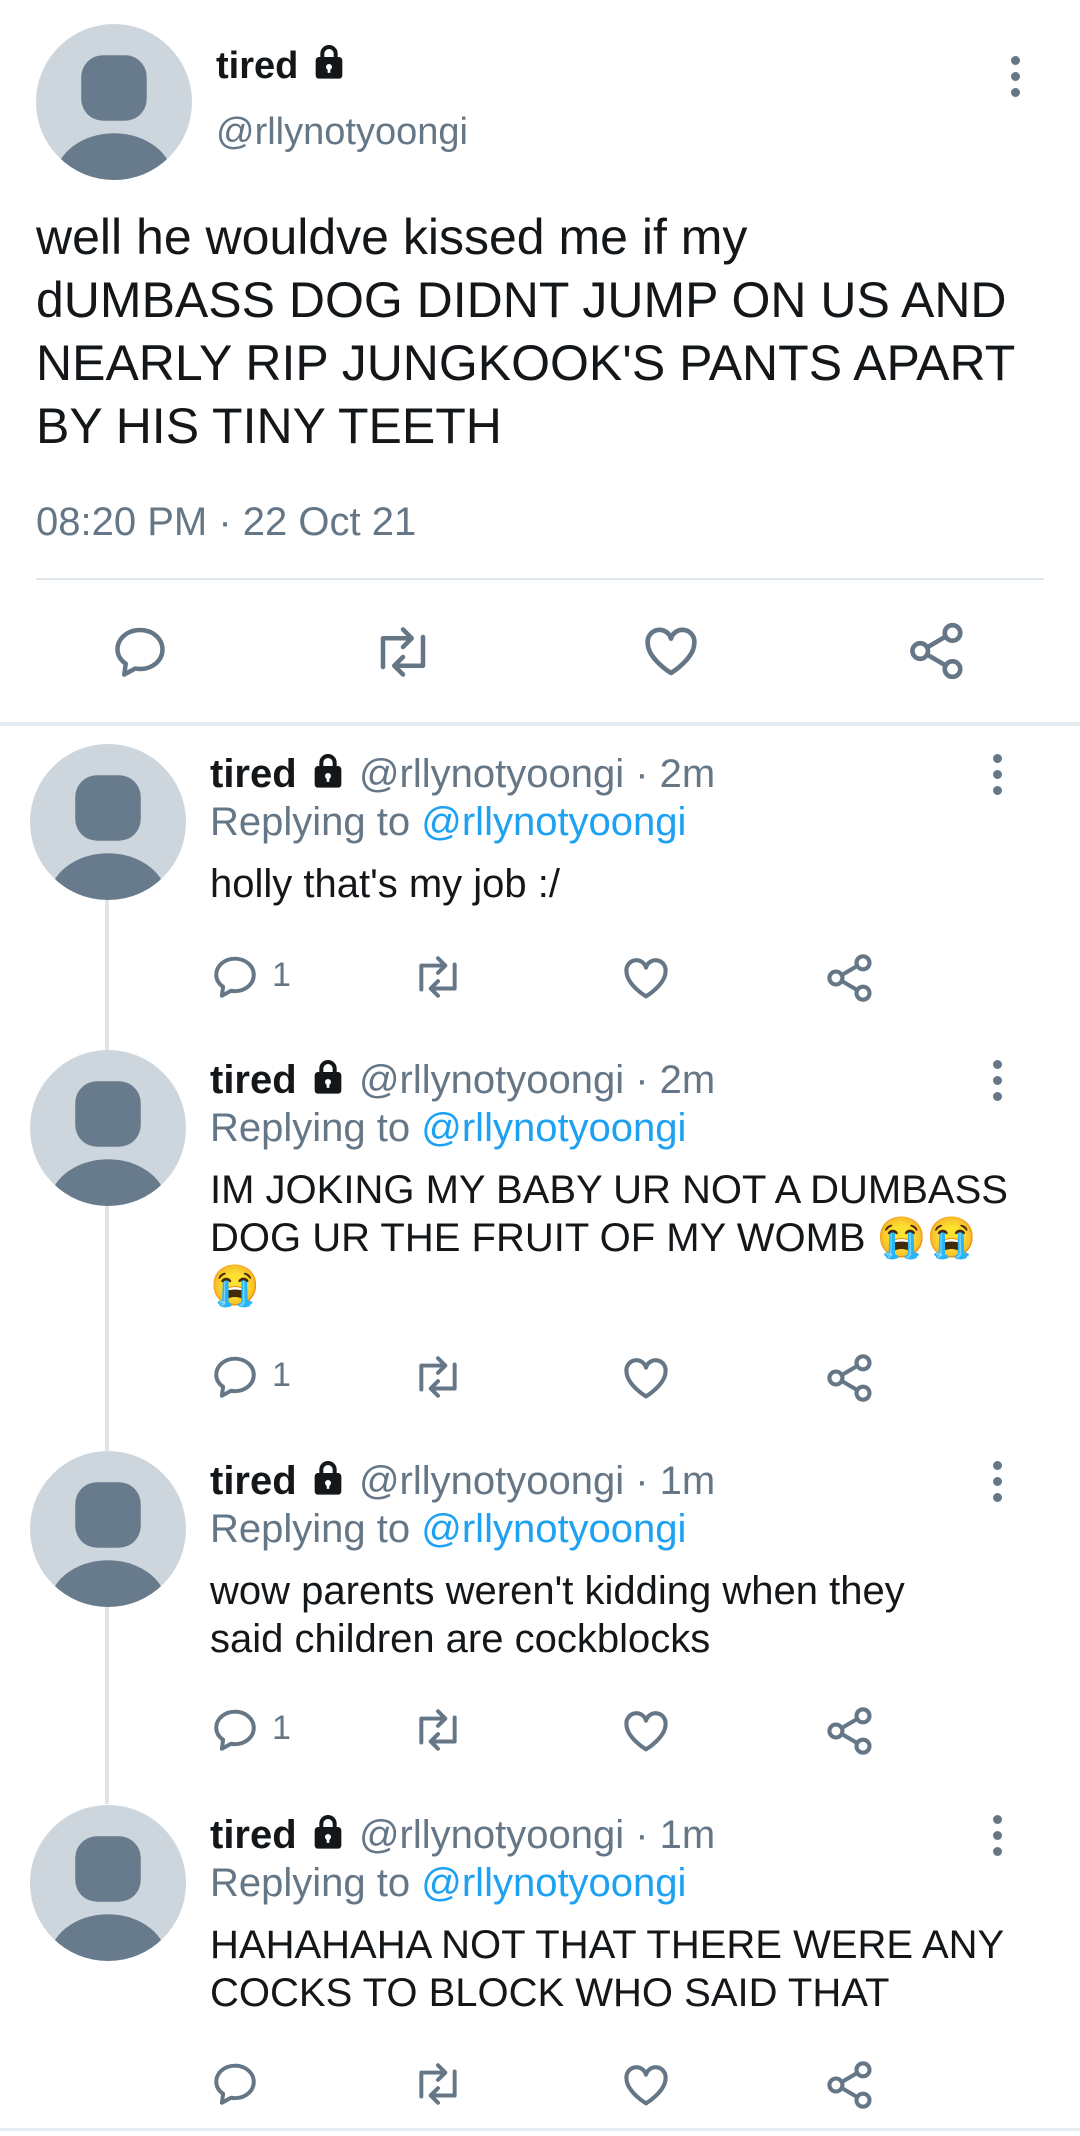 The image size is (1080, 2136). Describe the element at coordinates (342, 132) in the screenshot. I see `handle: @rllynotyoongi` at that location.